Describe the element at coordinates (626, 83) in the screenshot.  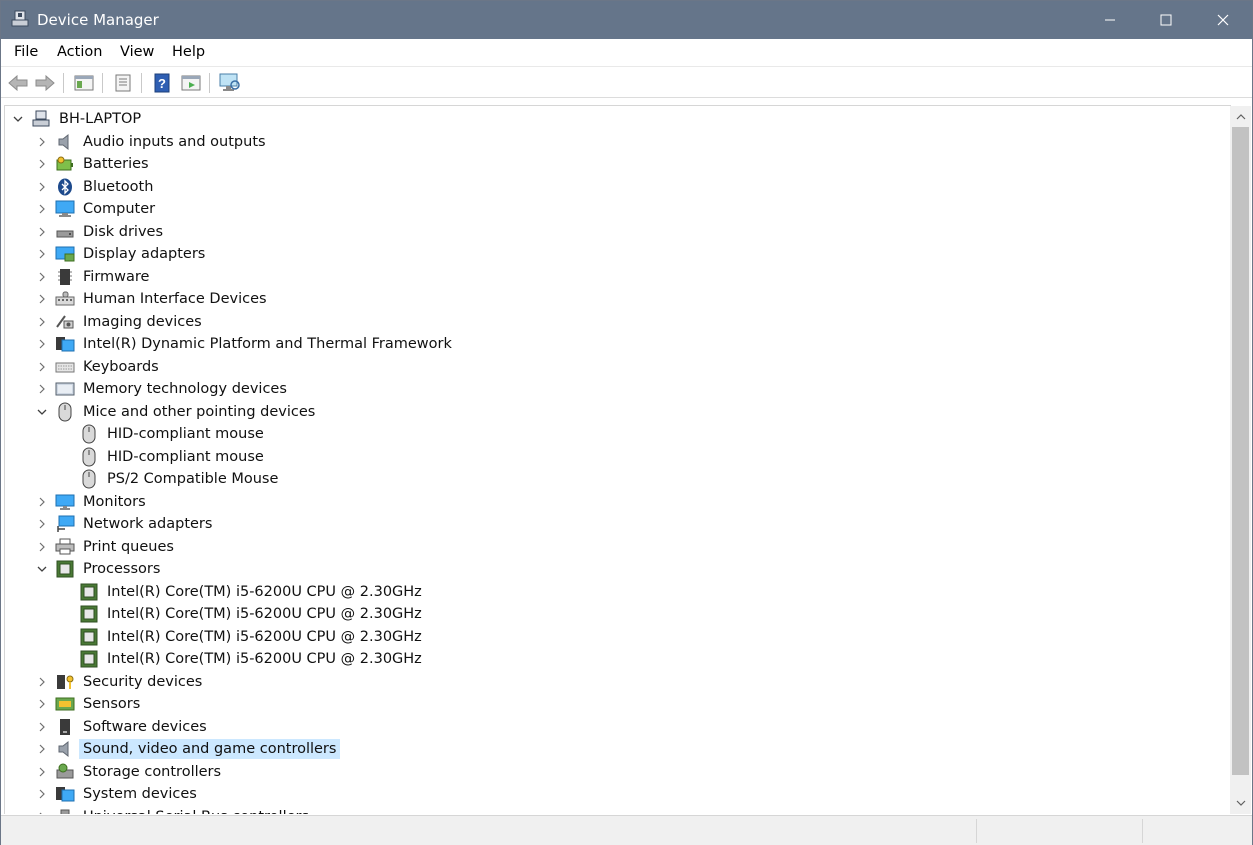
I see `toolbar: ?` at that location.